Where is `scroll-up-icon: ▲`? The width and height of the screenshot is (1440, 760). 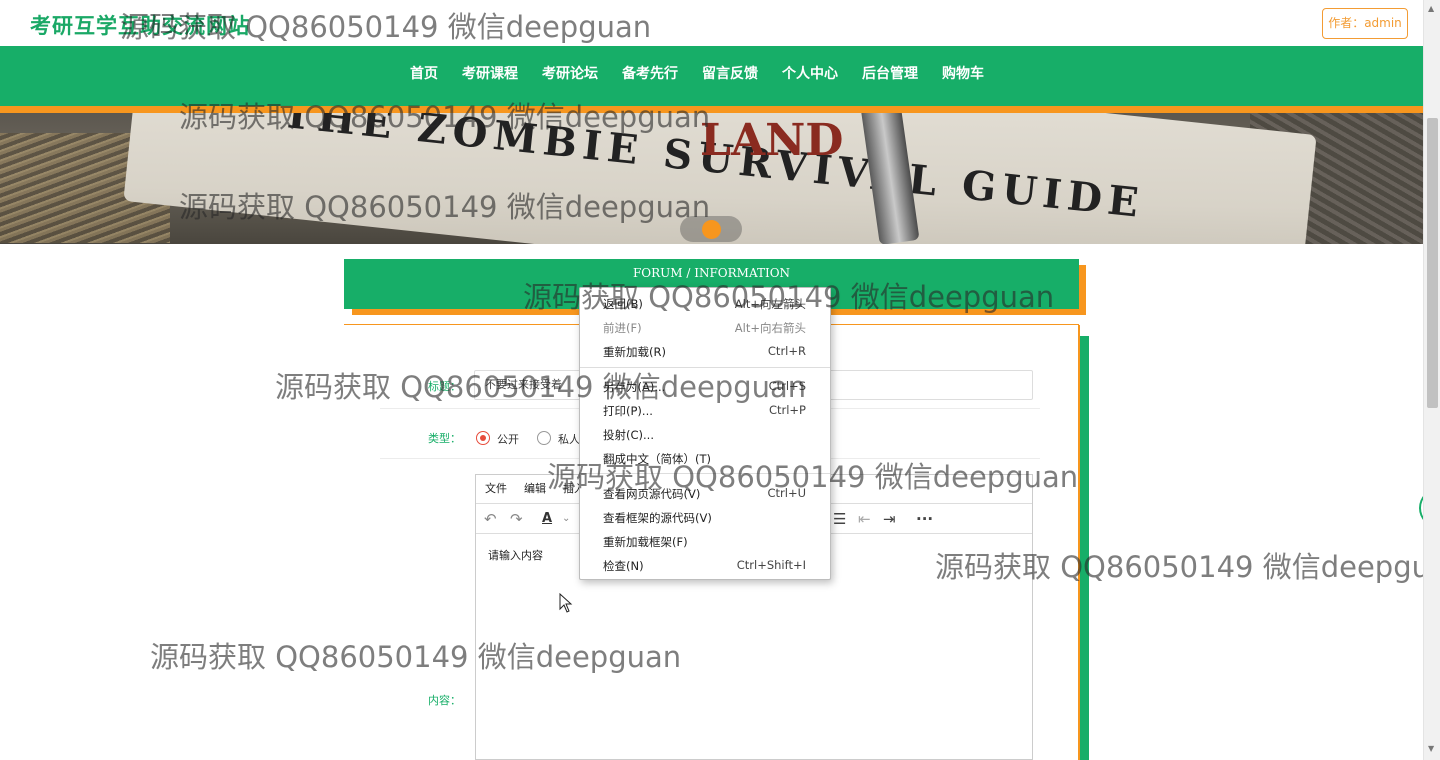 scroll-up-icon: ▲ is located at coordinates (1431, 8).